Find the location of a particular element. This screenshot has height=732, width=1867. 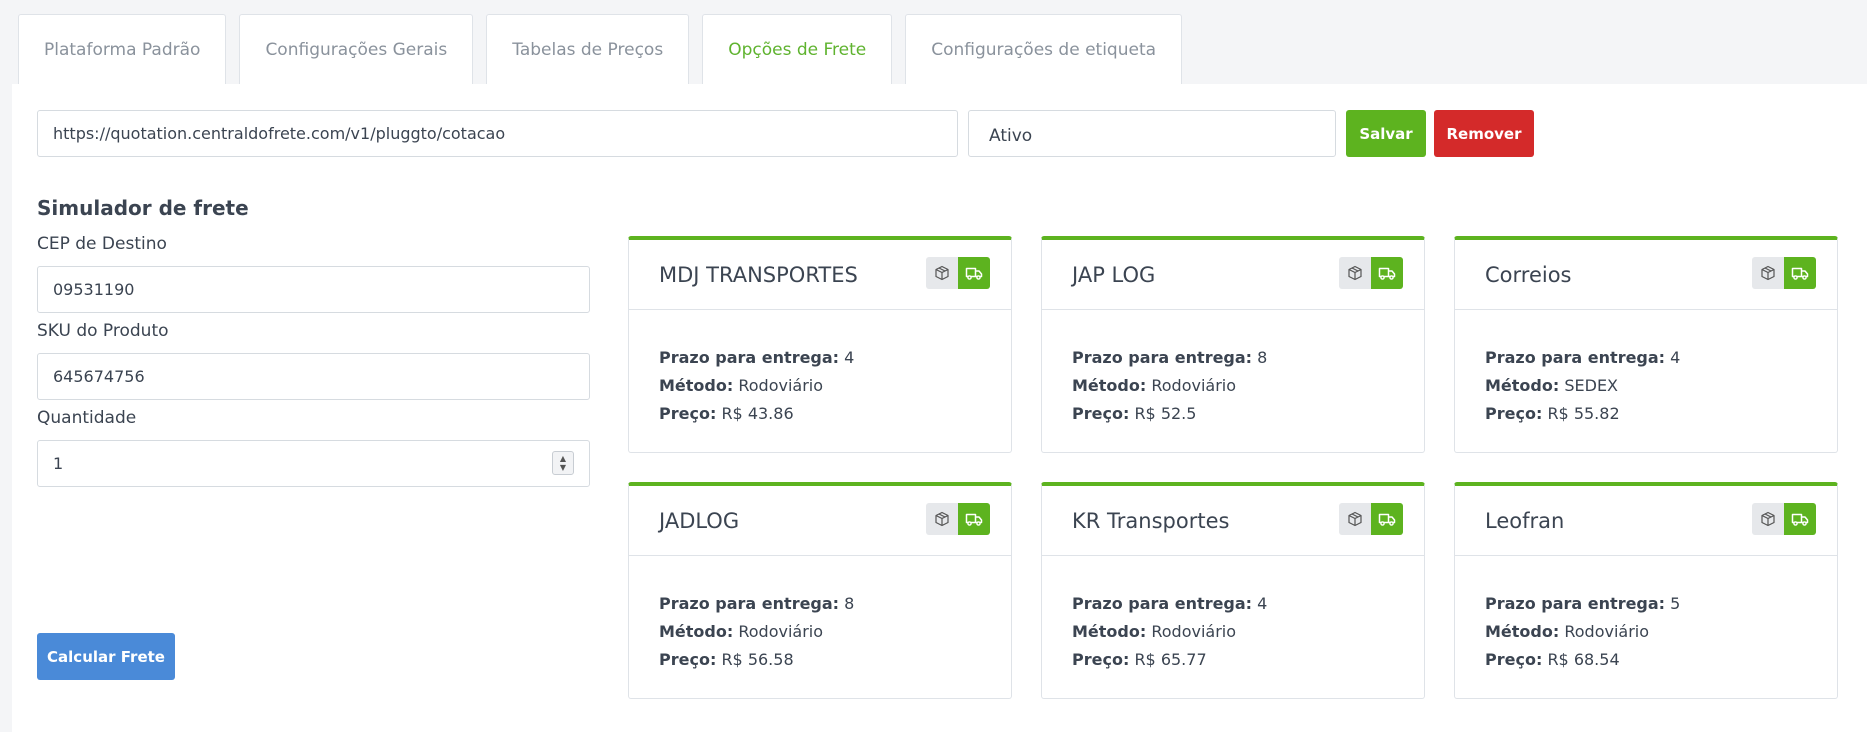

tab-opcoes-de-frete: Opções de Frete is located at coordinates (797, 49).